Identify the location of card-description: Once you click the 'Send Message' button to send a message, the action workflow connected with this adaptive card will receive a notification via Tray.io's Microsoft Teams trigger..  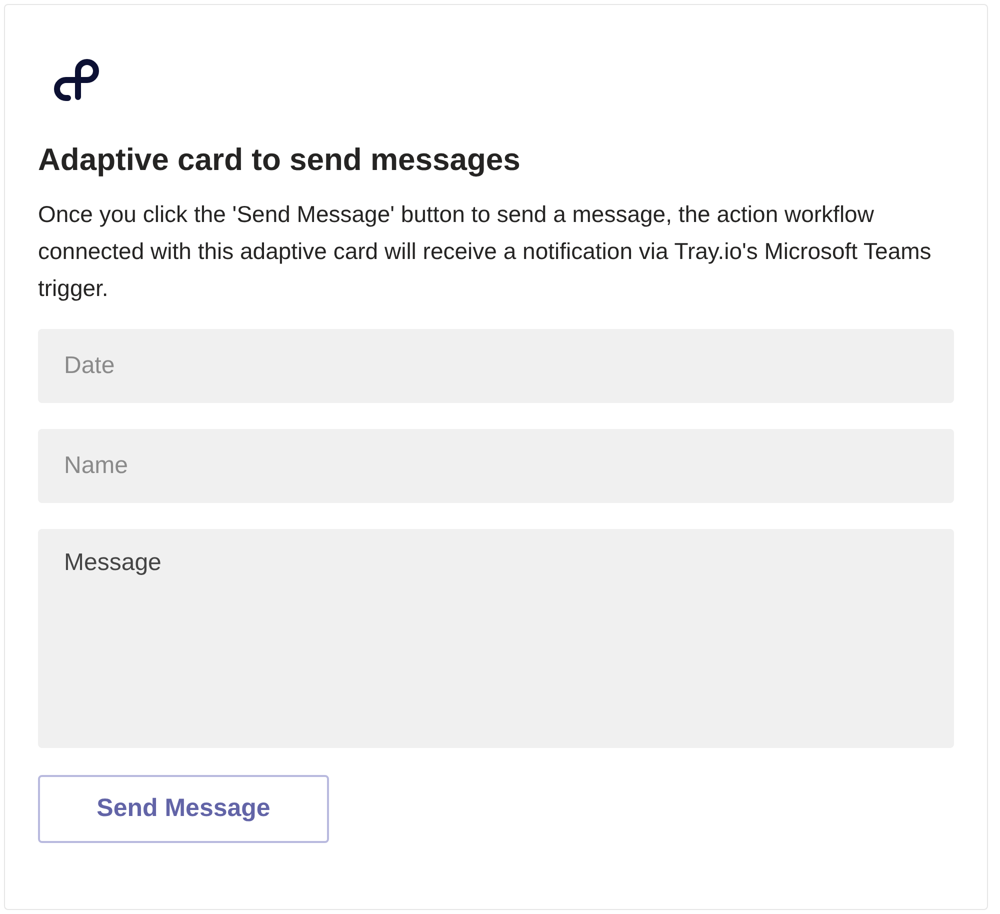
(485, 251).